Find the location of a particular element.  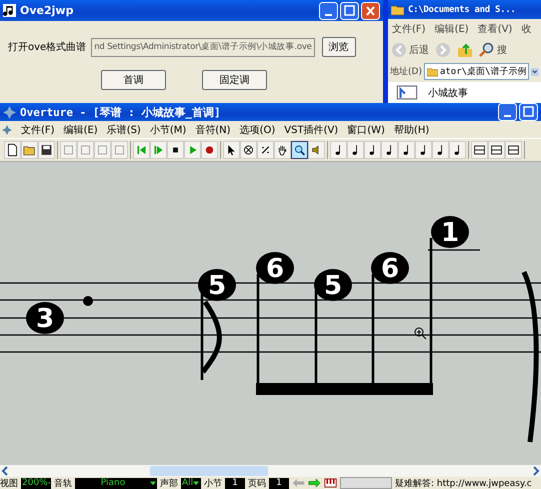

file-name: 小城故事 is located at coordinates (448, 93).